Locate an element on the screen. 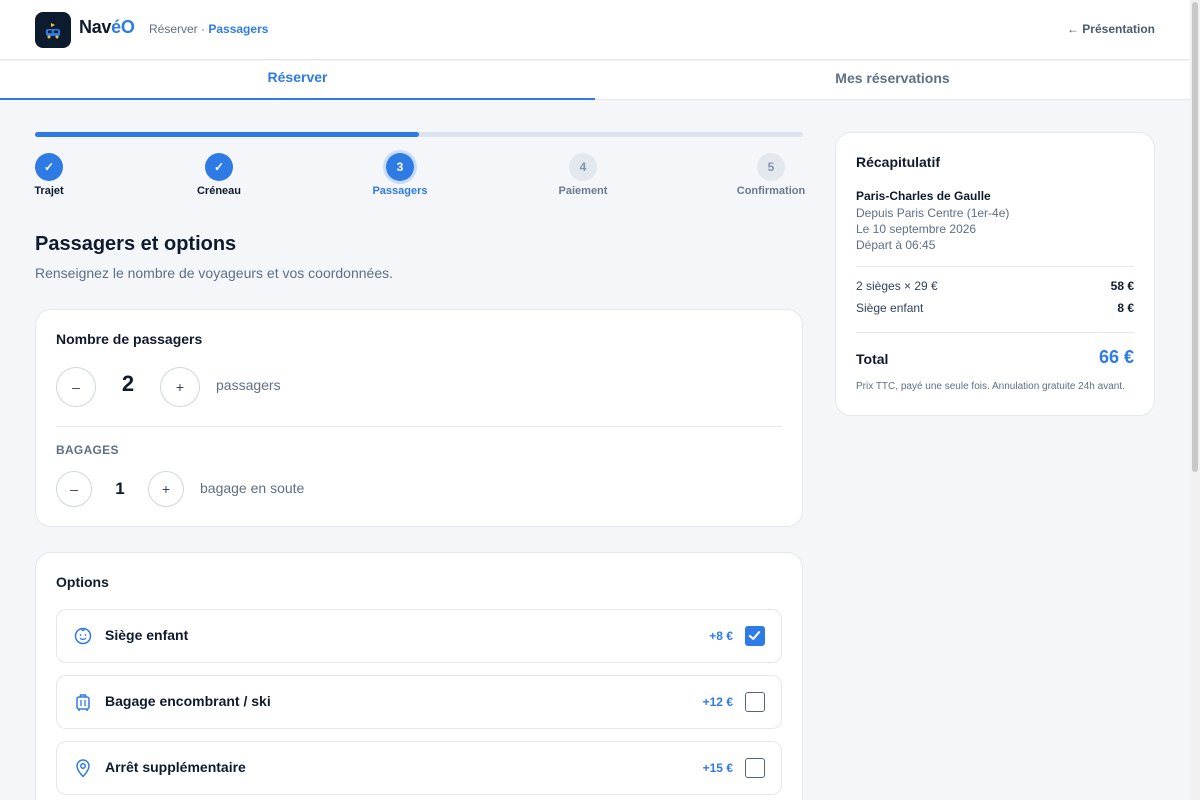  step-trajet: ✓ Trajet is located at coordinates (49, 175).